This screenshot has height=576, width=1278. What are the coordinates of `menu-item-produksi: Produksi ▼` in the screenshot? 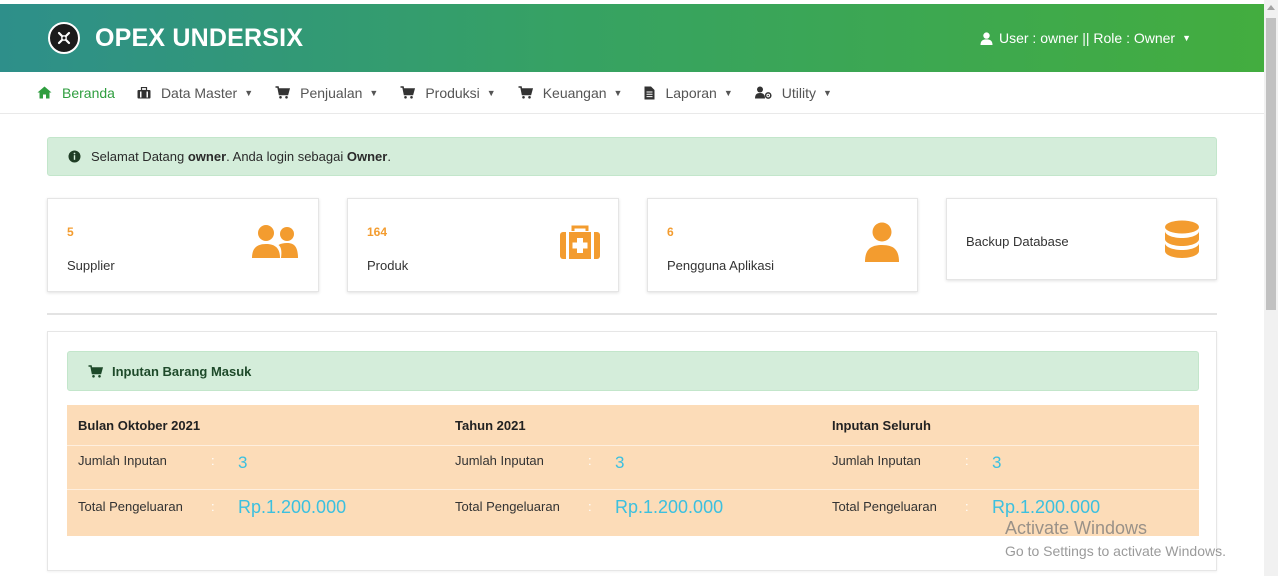 It's located at (448, 92).